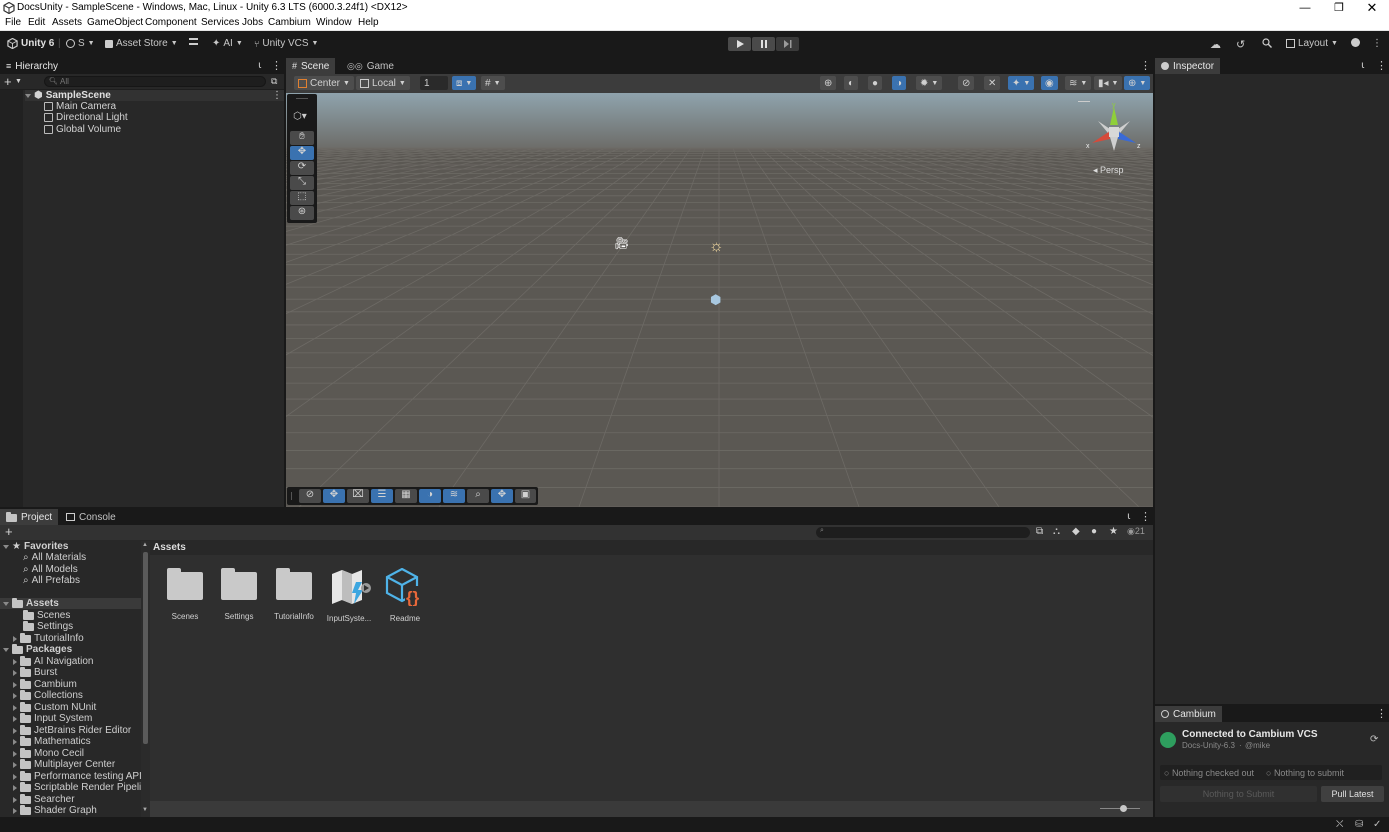 The height and width of the screenshot is (832, 1389). I want to click on tab-inspector: Inspector, so click(1188, 66).